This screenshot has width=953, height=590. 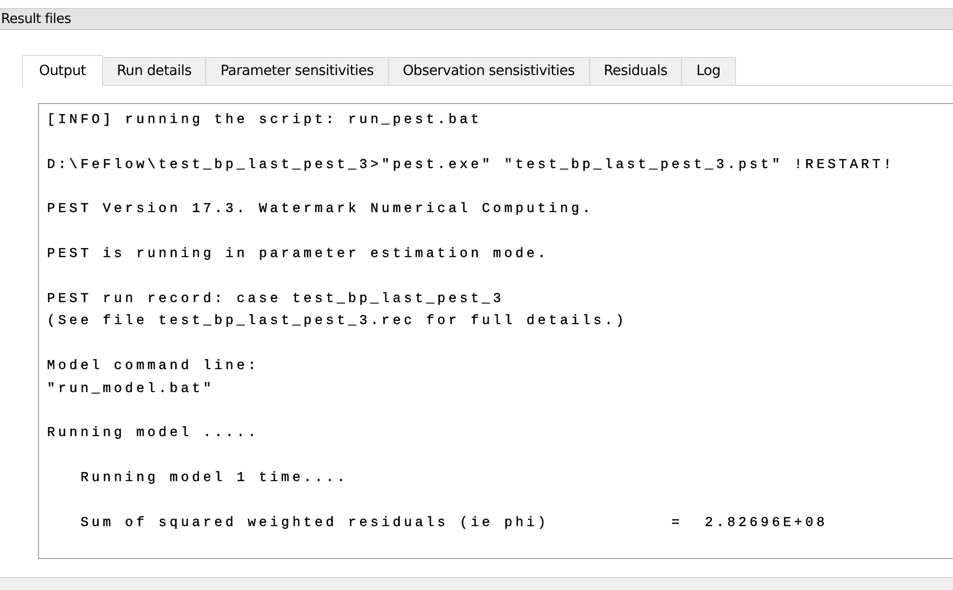 What do you see at coordinates (153, 367) in the screenshot?
I see `output-line: Model command line:` at bounding box center [153, 367].